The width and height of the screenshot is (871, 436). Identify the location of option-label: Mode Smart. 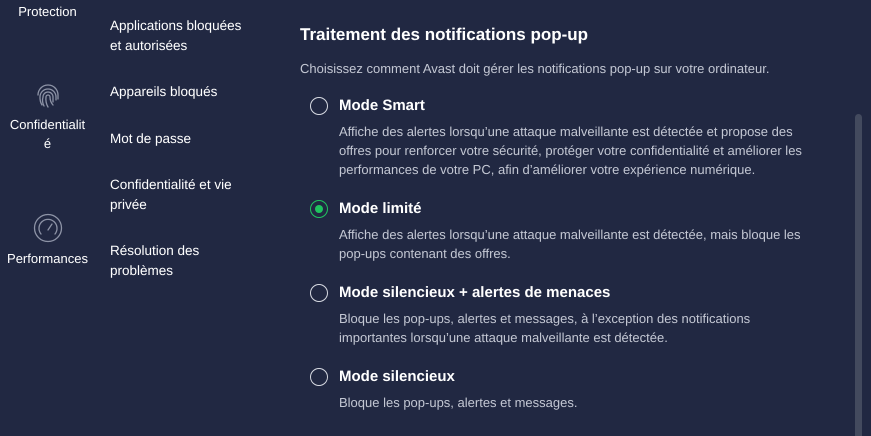
(577, 106).